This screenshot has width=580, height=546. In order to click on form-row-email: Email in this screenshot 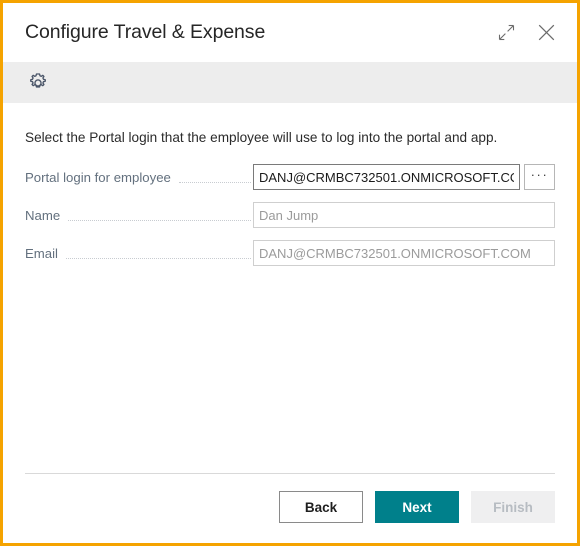, I will do `click(290, 253)`.